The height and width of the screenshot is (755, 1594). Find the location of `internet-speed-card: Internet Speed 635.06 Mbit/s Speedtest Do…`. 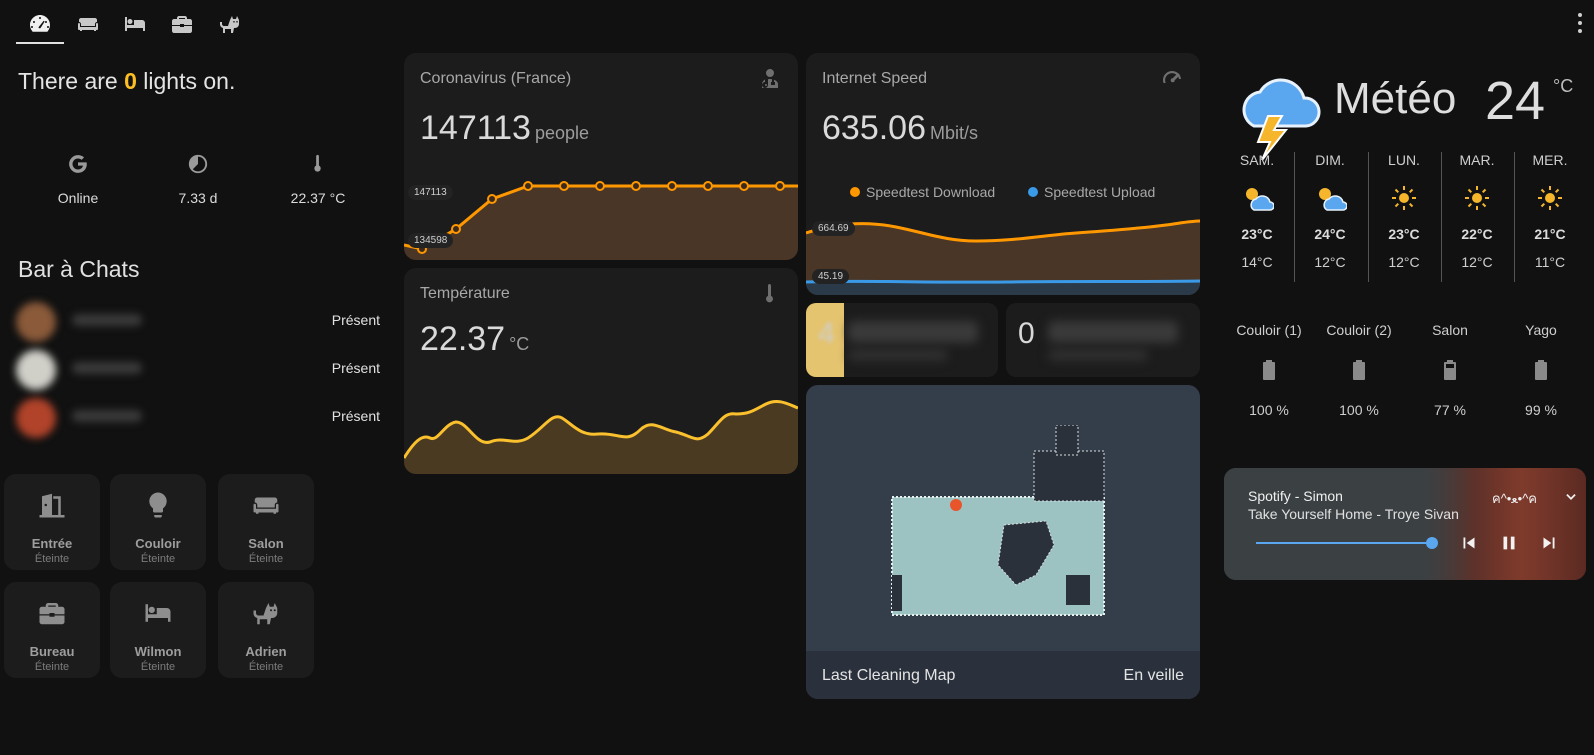

internet-speed-card: Internet Speed 635.06 Mbit/s Speedtest Do… is located at coordinates (1003, 174).